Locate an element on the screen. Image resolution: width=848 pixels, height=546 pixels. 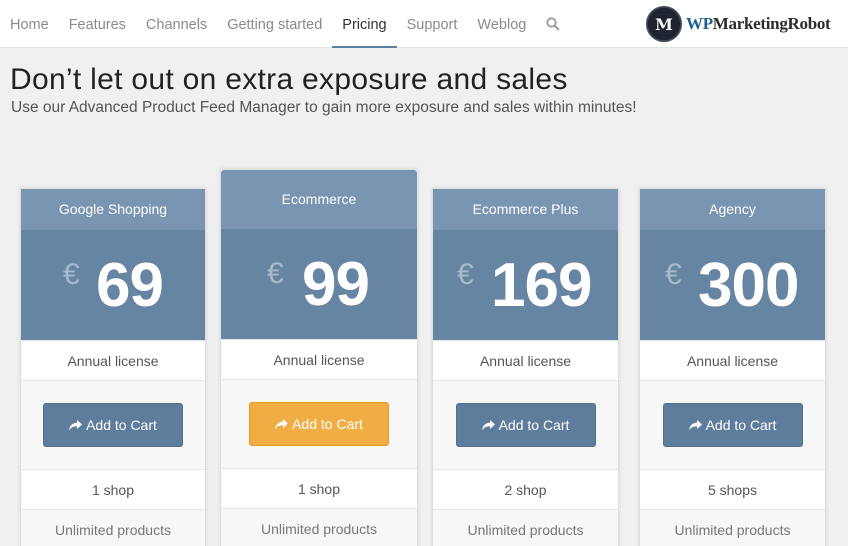
plan-name: Agency is located at coordinates (732, 209).